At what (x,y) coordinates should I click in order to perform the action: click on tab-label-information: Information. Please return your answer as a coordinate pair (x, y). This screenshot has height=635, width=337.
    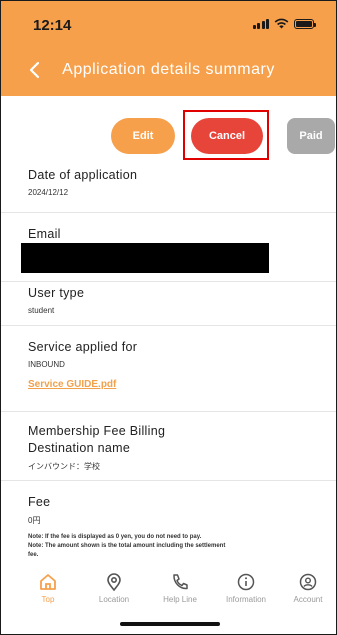
    Looking at the image, I should click on (246, 599).